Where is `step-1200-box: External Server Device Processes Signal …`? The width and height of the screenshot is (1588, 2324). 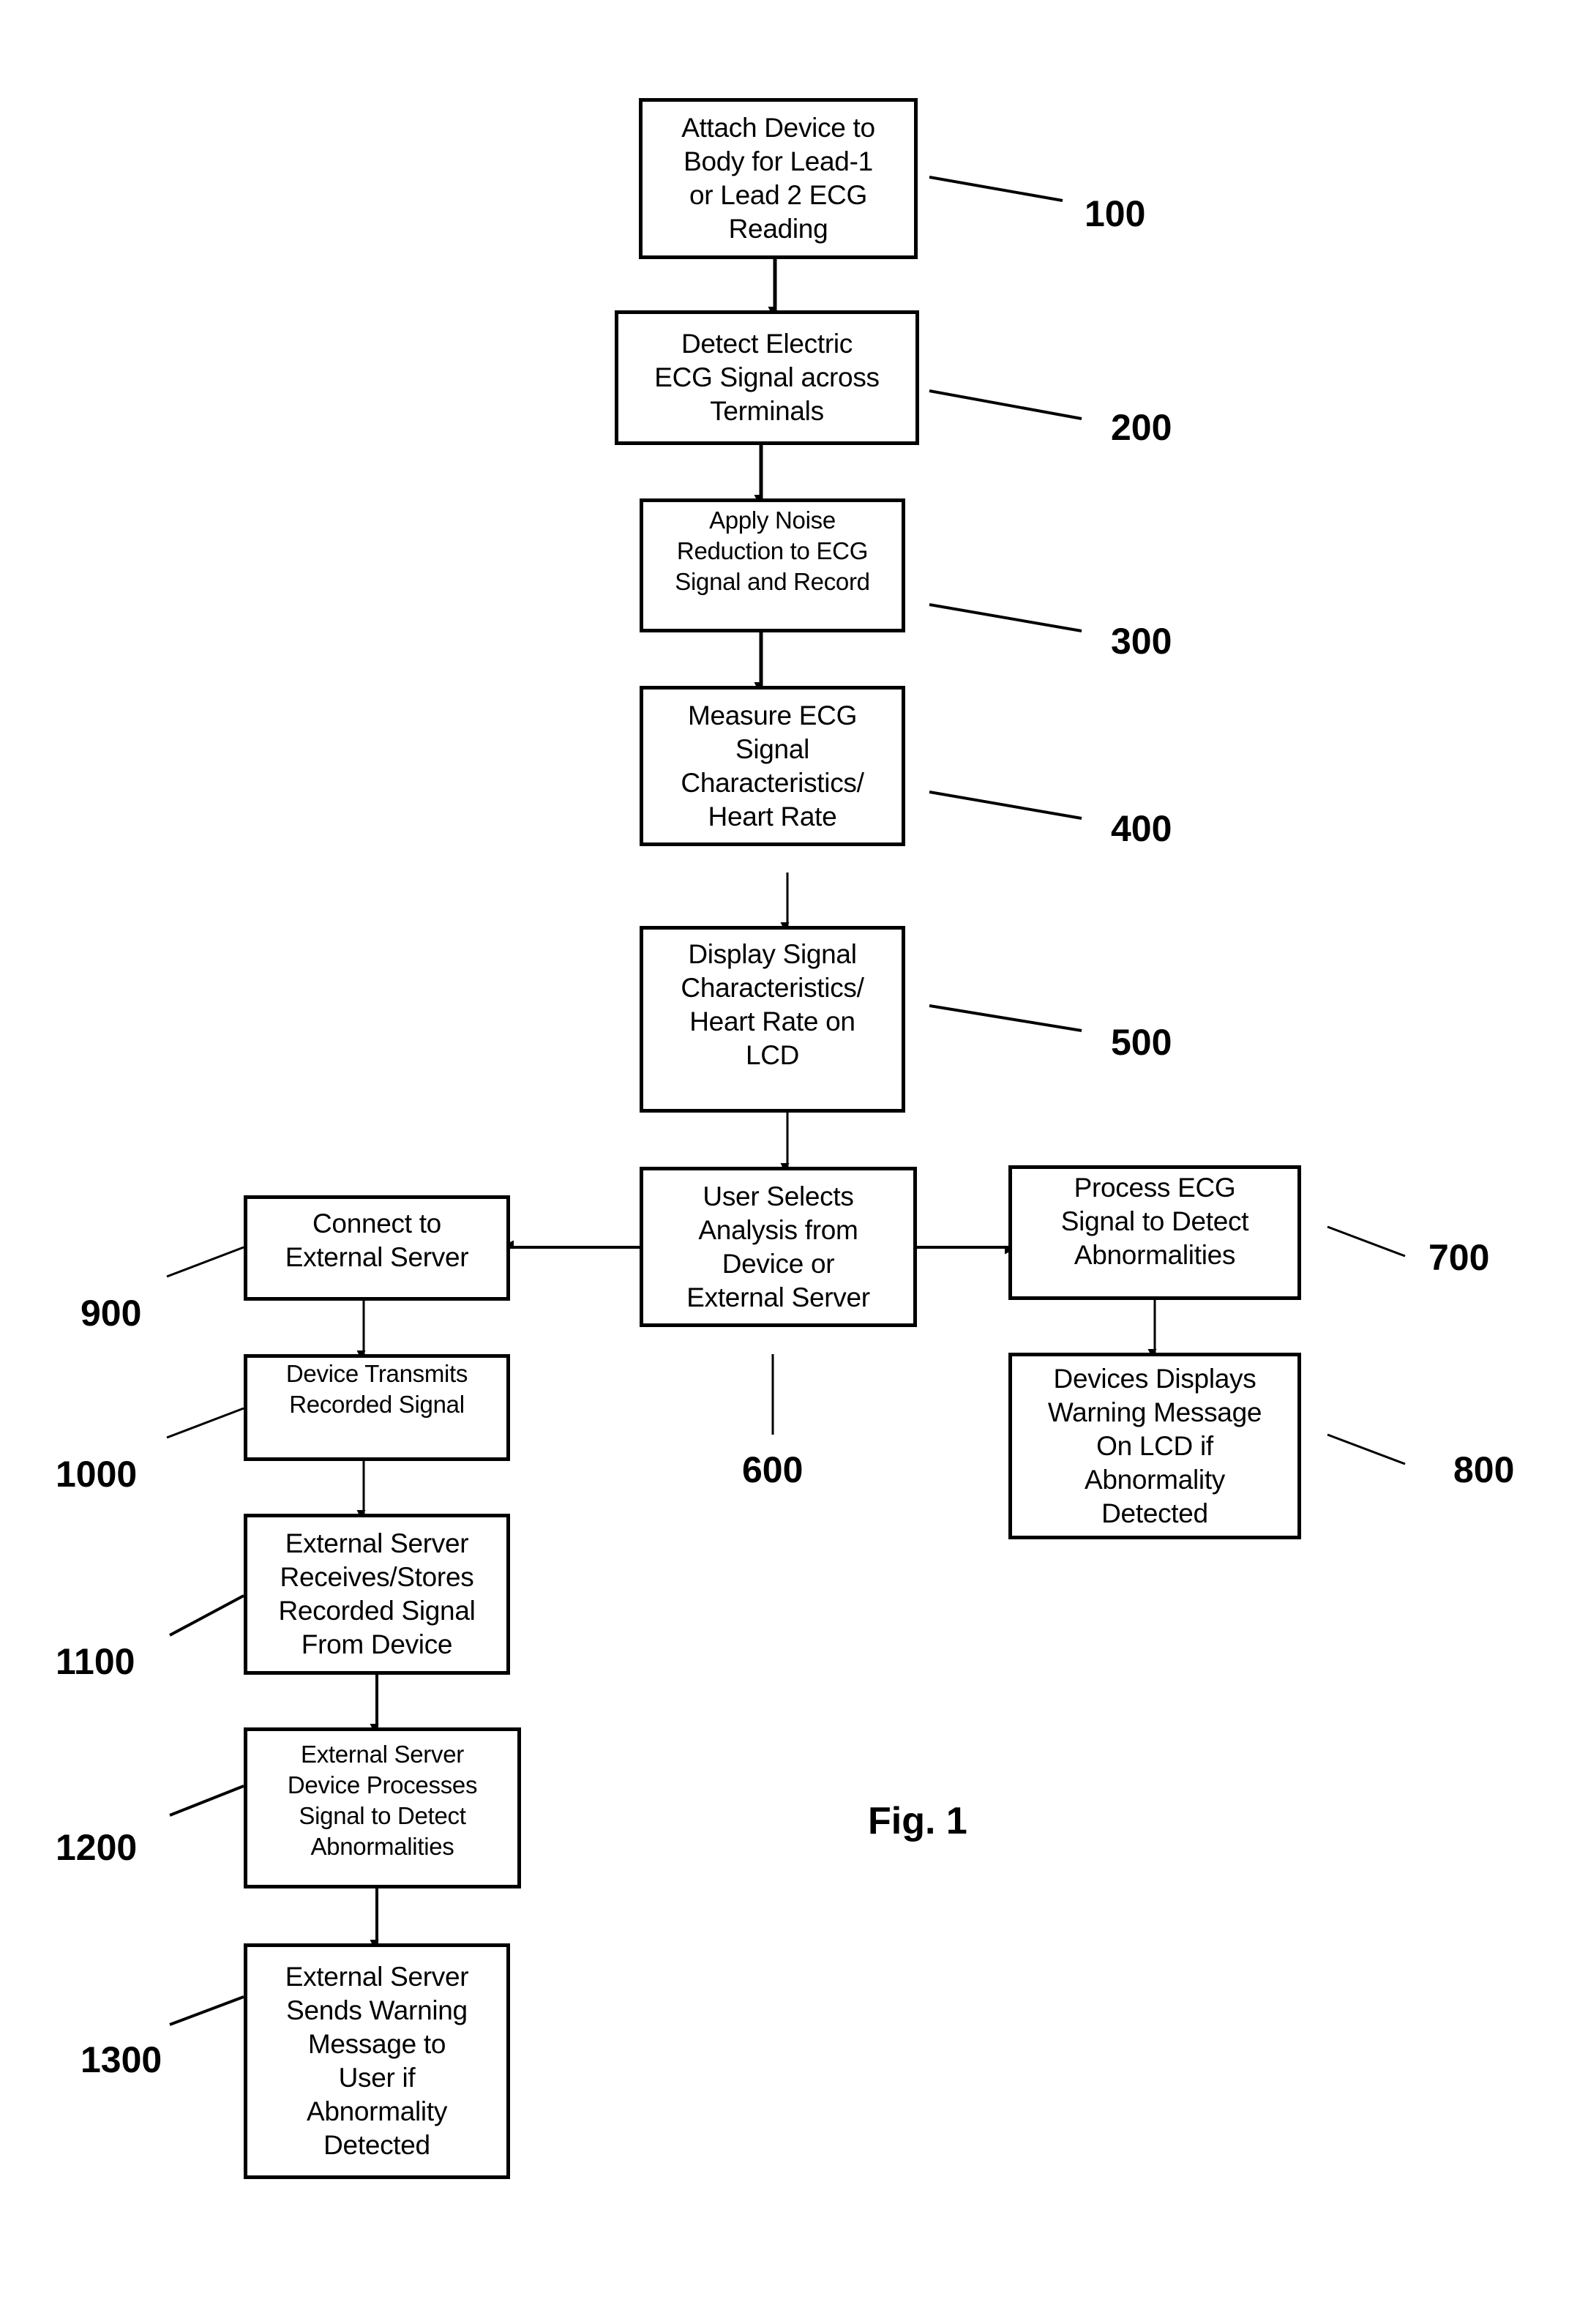
step-1200-box: External Server Device Processes Signal … is located at coordinates (383, 1807).